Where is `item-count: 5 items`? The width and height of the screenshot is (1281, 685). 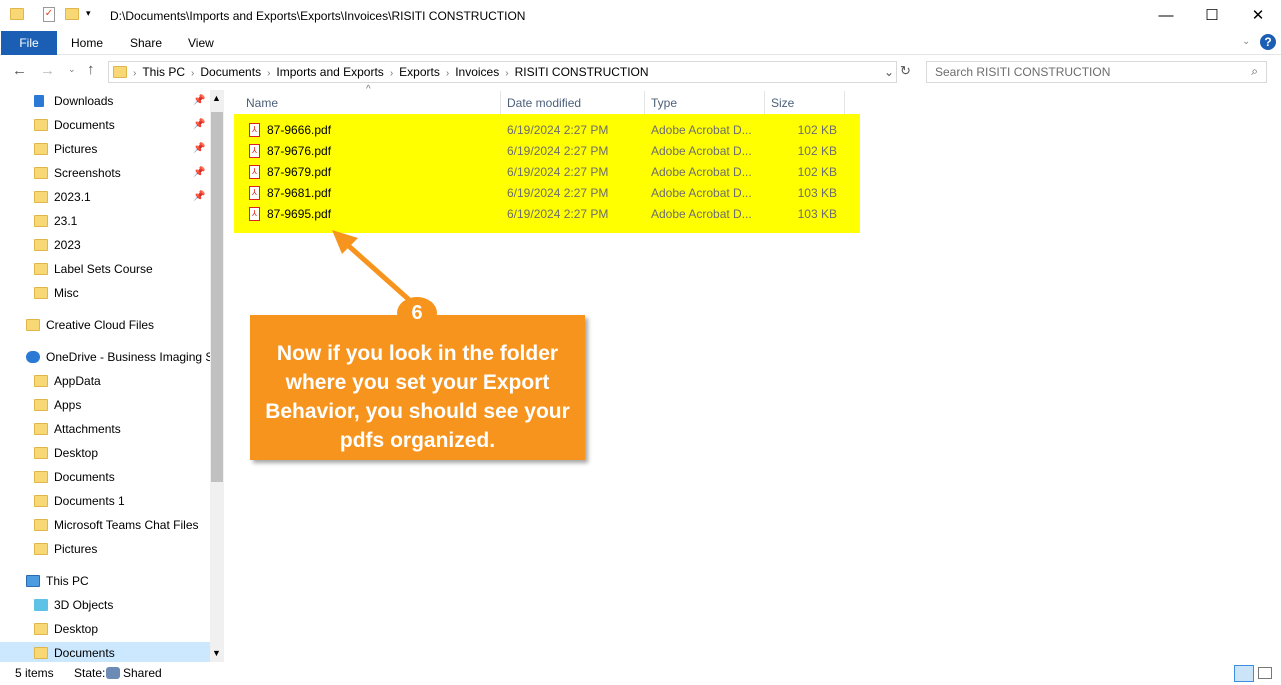 item-count: 5 items is located at coordinates (34, 673).